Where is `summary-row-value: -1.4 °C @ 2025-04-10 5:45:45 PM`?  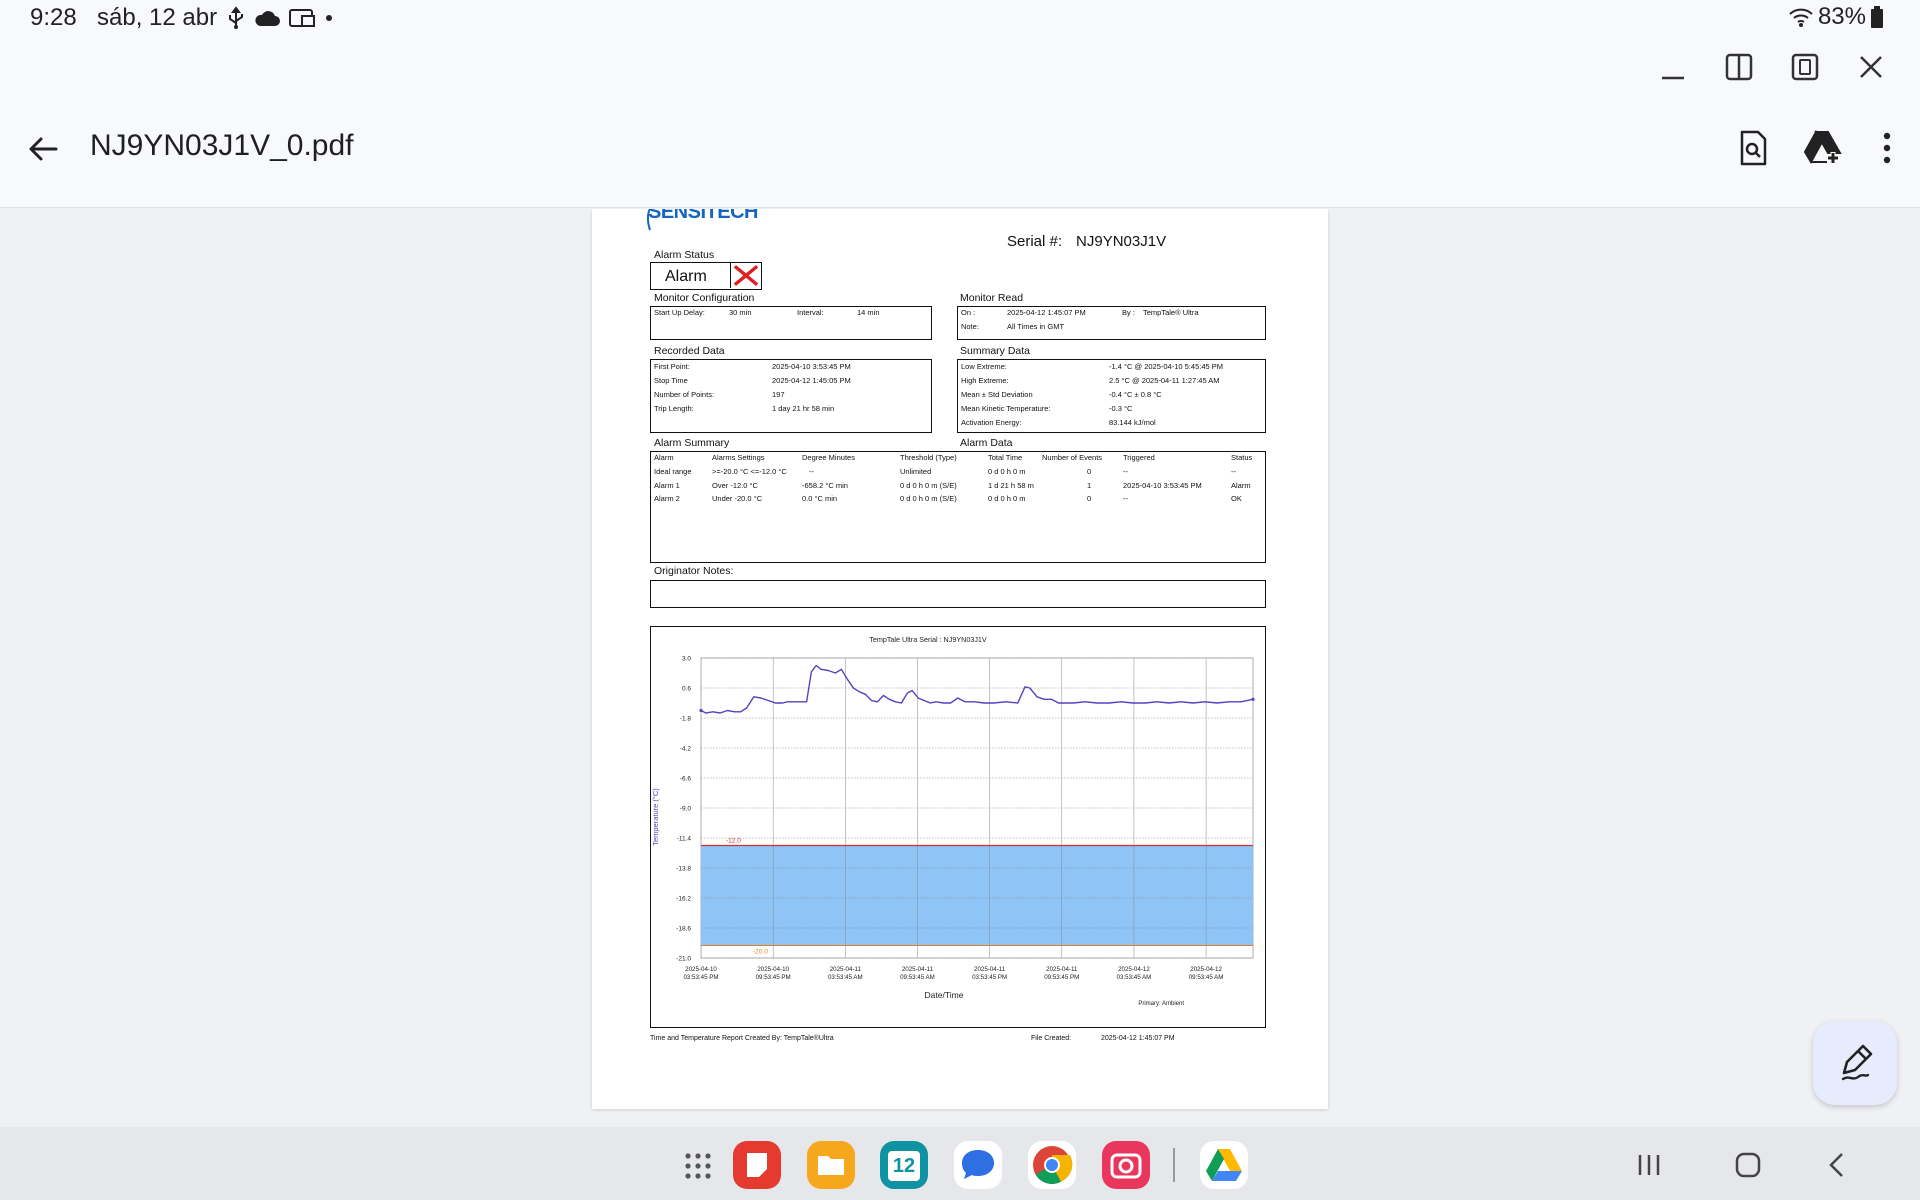 summary-row-value: -1.4 °C @ 2025-04-10 5:45:45 PM is located at coordinates (1166, 366).